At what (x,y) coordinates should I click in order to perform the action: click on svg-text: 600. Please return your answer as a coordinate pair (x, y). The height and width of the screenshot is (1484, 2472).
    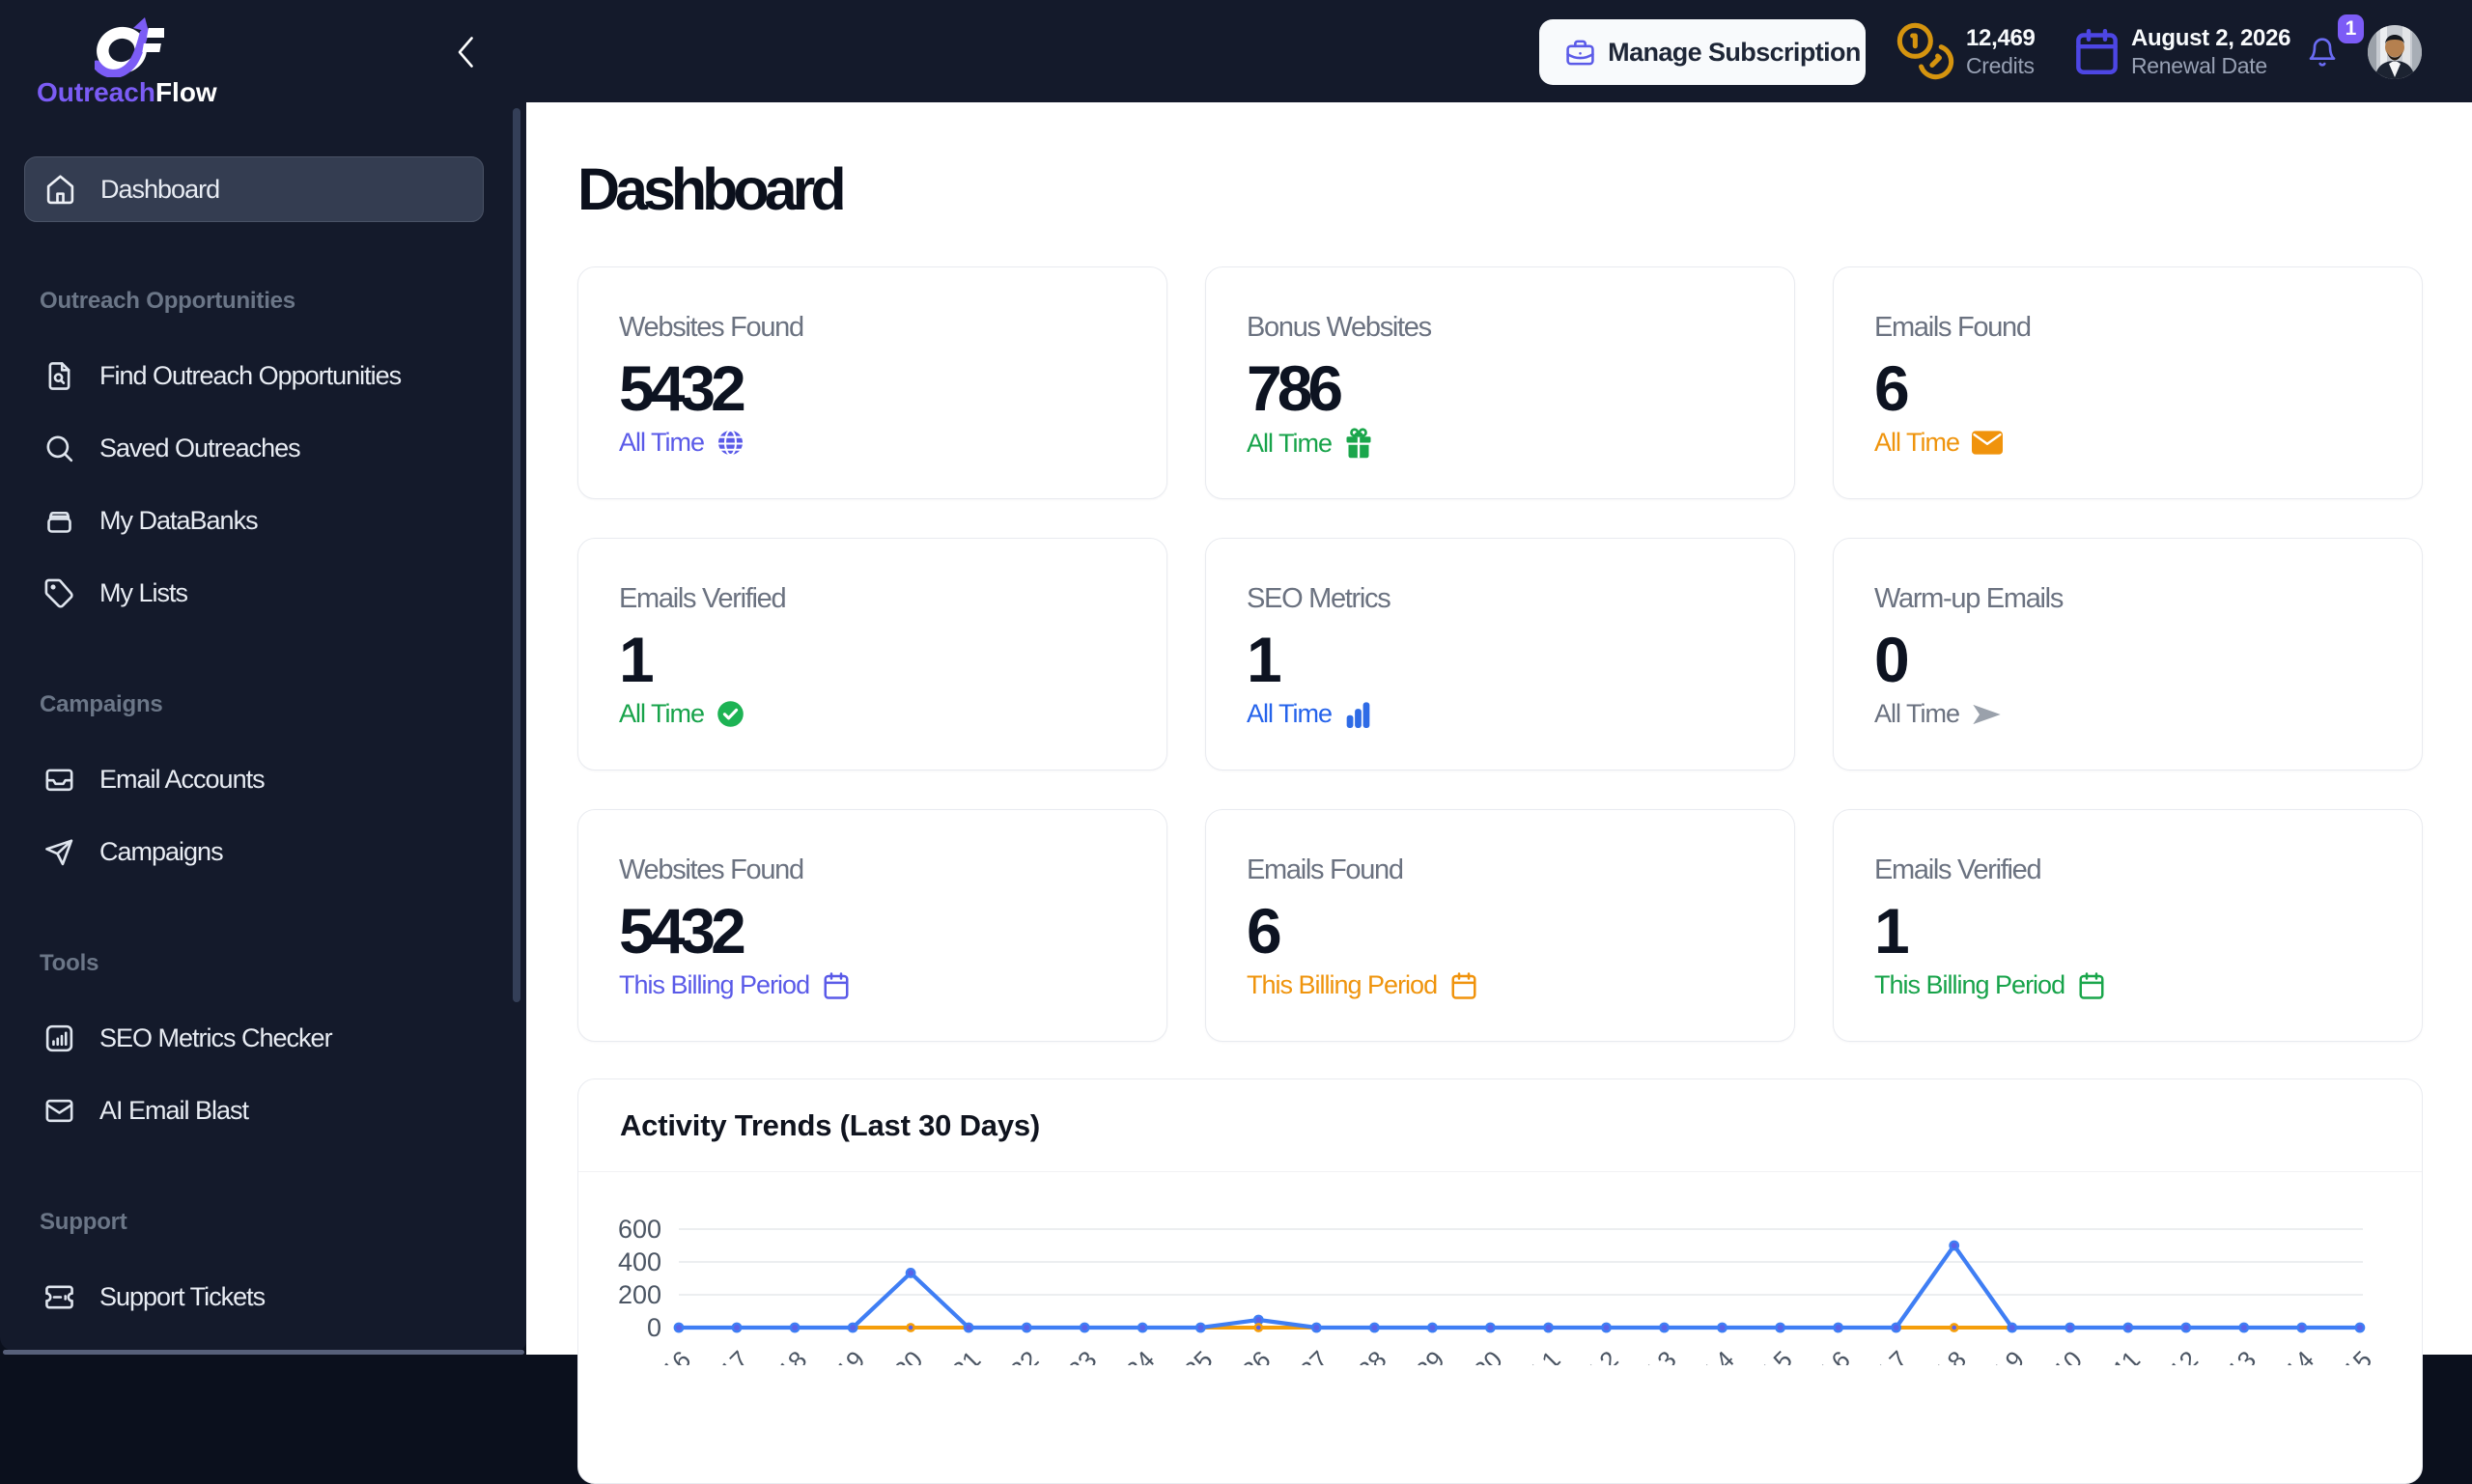
    Looking at the image, I should click on (639, 1230).